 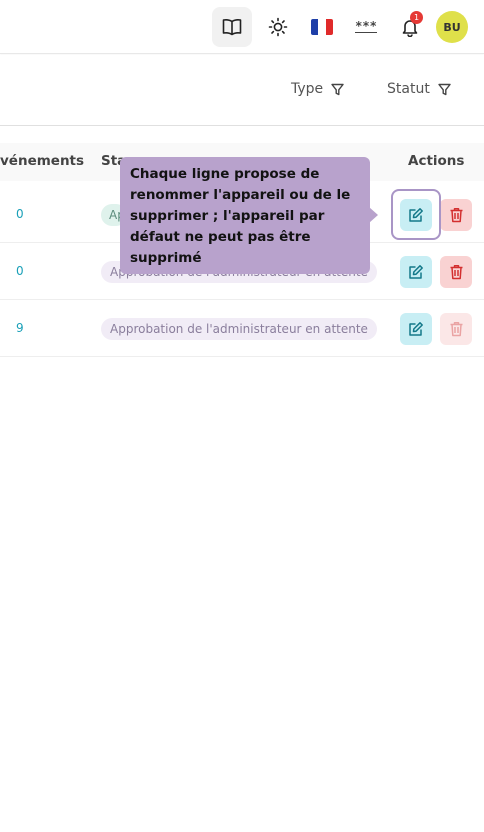 I want to click on events-count: 9, so click(x=20, y=328).